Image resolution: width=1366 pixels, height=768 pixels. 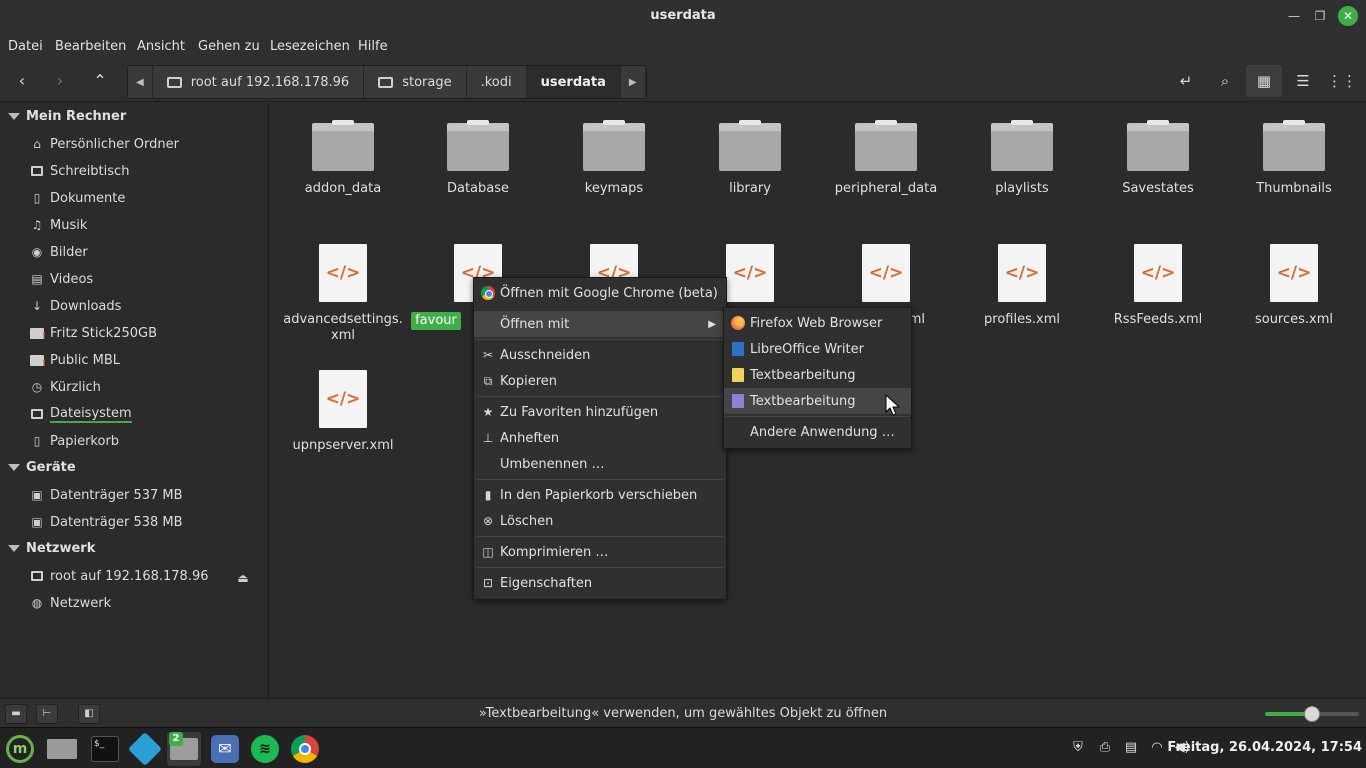 What do you see at coordinates (119, 576) in the screenshot?
I see `sidebar-item-network-root: root auf 192.168.178.96` at bounding box center [119, 576].